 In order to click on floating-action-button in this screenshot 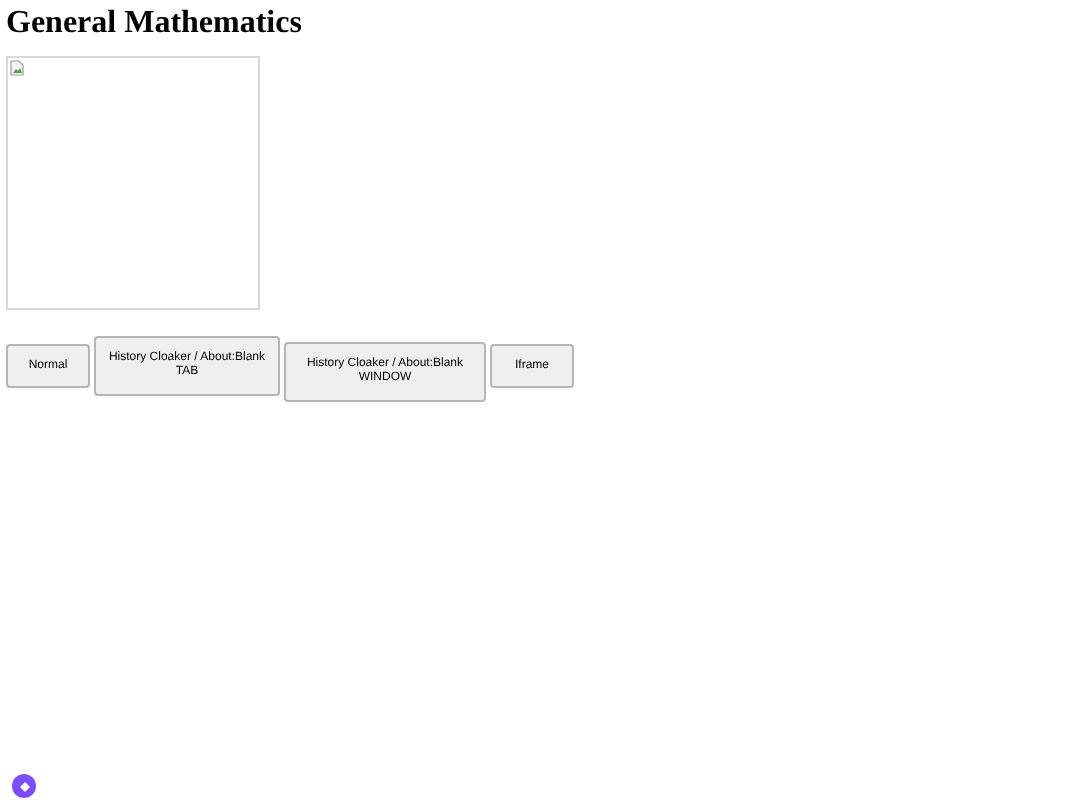, I will do `click(24, 786)`.